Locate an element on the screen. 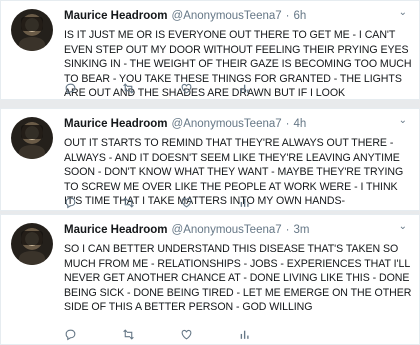 Image resolution: width=420 pixels, height=345 pixels. tweet-header: Maurice Headroom @AnonymousTeena7 · 6h is located at coordinates (237, 16).